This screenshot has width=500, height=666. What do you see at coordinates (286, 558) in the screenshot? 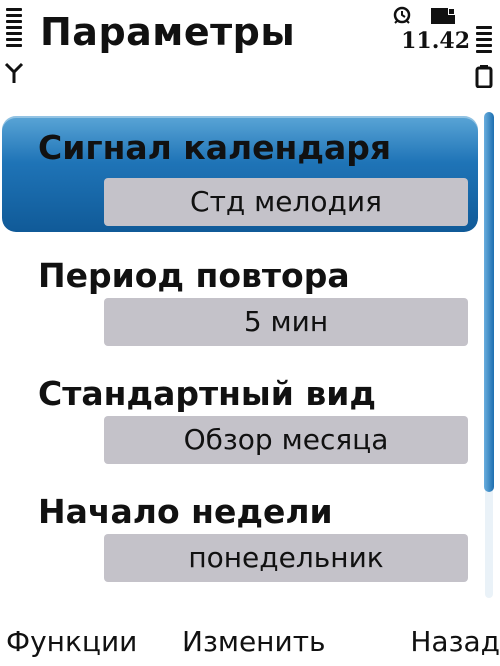
I see `setting-value: понедельник` at bounding box center [286, 558].